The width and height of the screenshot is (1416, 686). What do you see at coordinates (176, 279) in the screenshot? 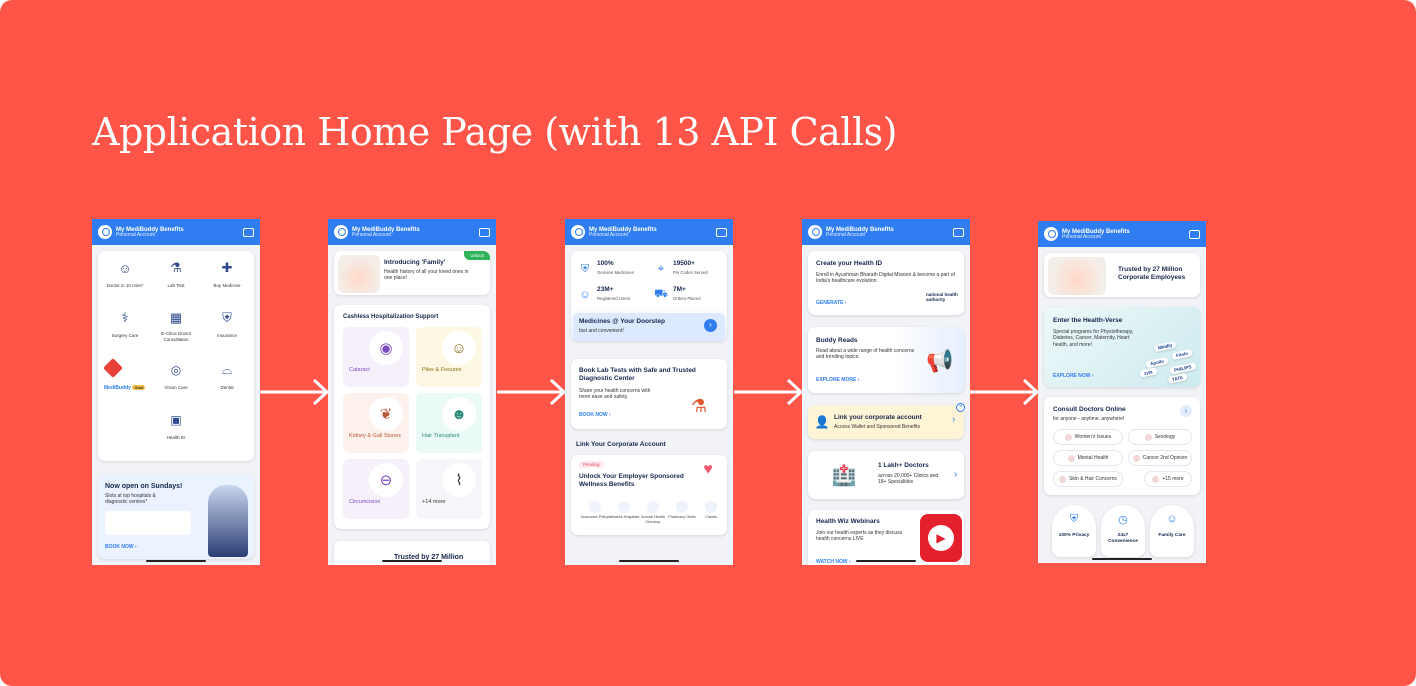
I see `service-lab-test: ⚗ Lab Test` at bounding box center [176, 279].